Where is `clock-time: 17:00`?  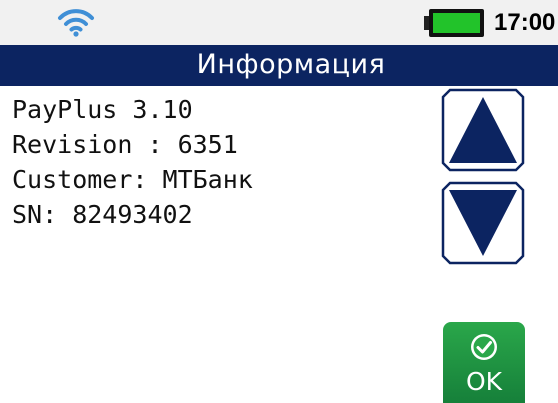 clock-time: 17:00 is located at coordinates (525, 22).